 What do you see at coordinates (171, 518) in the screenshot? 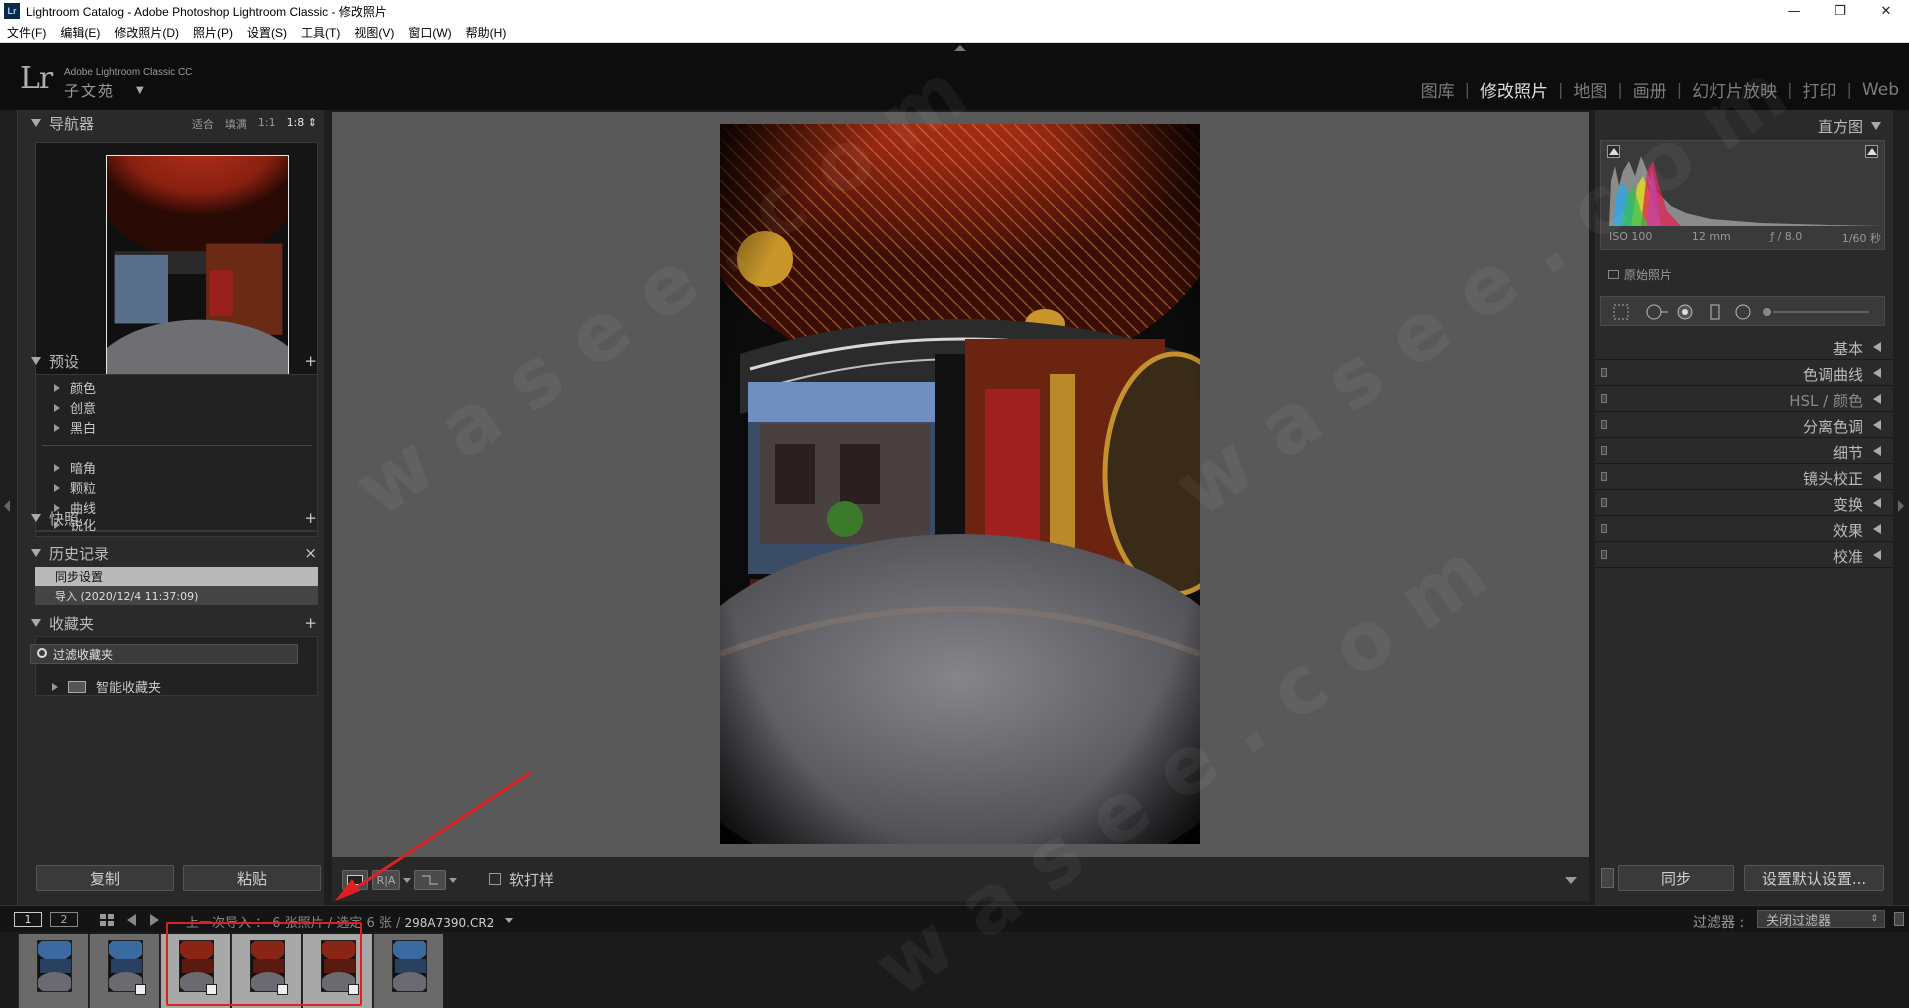
I see `snapshots-header: 快照 +` at bounding box center [171, 518].